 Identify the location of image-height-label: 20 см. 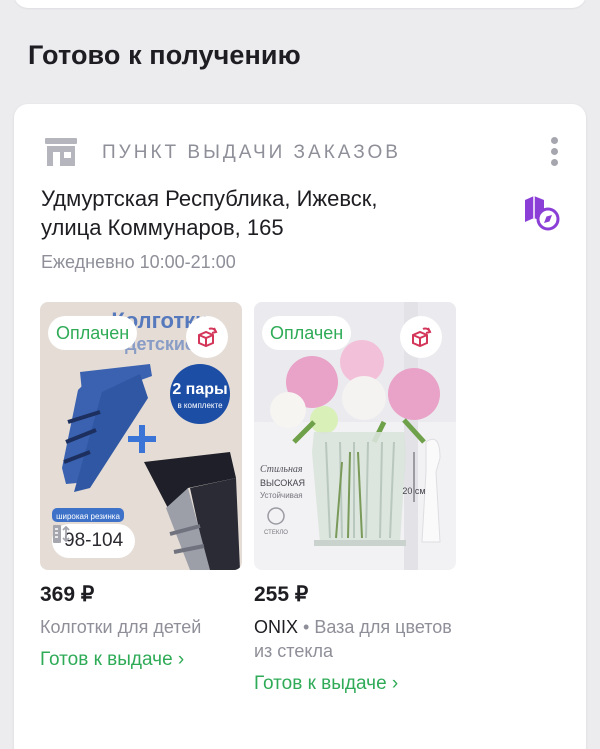
(413, 491).